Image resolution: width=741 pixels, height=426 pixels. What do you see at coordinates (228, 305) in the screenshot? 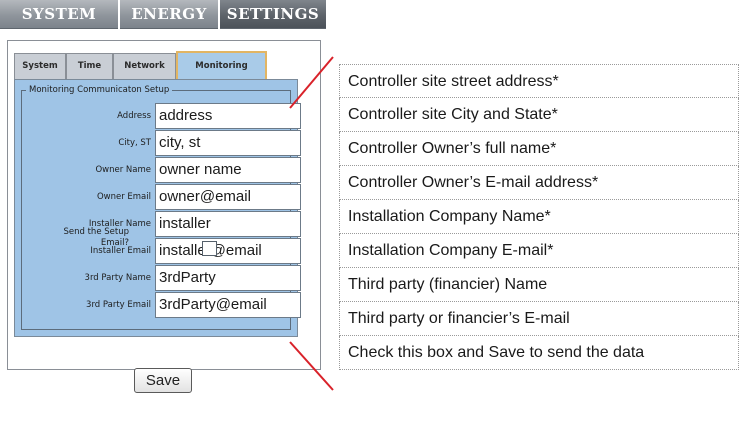
I see `third-party-email-input: 3rdParty@email` at bounding box center [228, 305].